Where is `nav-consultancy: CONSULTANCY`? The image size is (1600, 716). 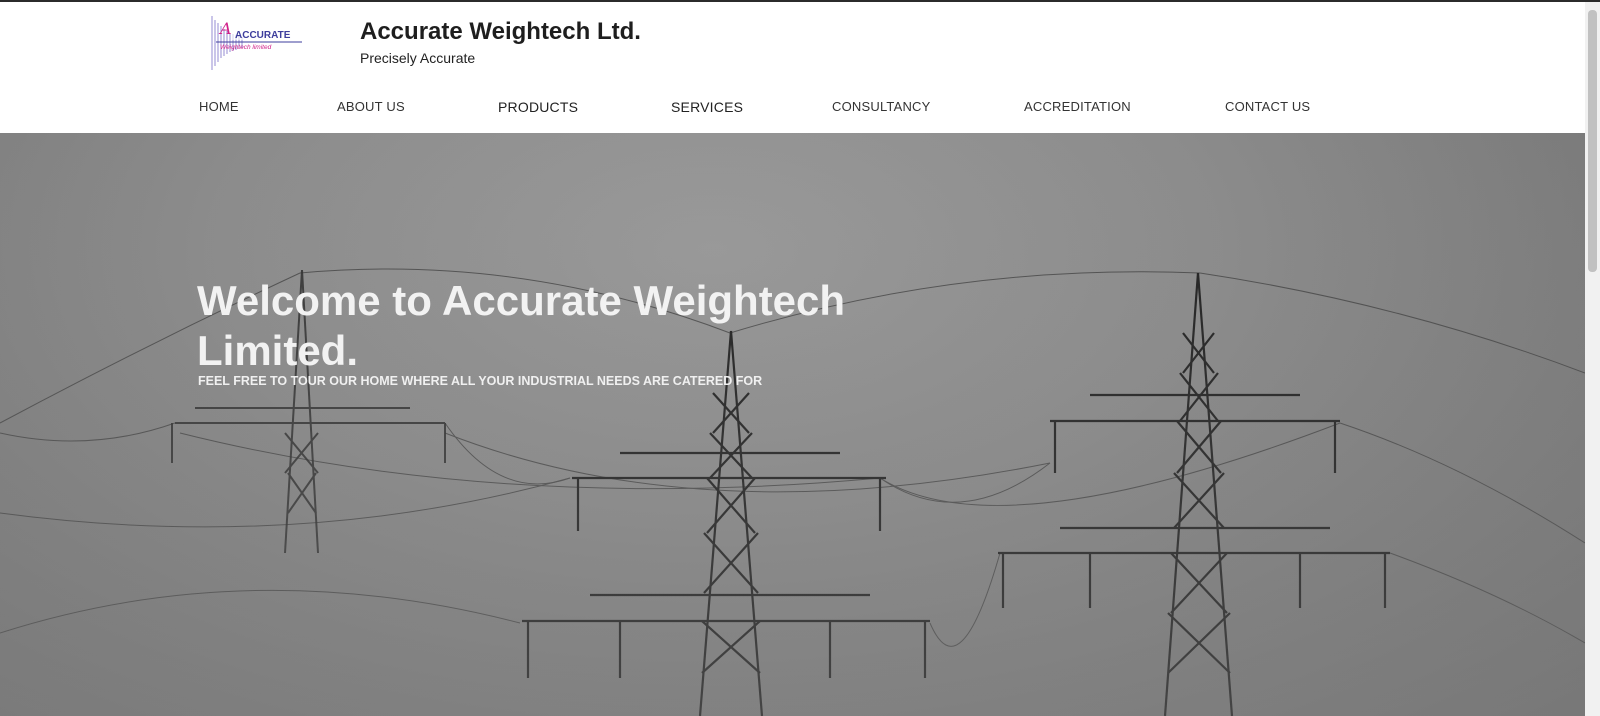
nav-consultancy: CONSULTANCY is located at coordinates (881, 106).